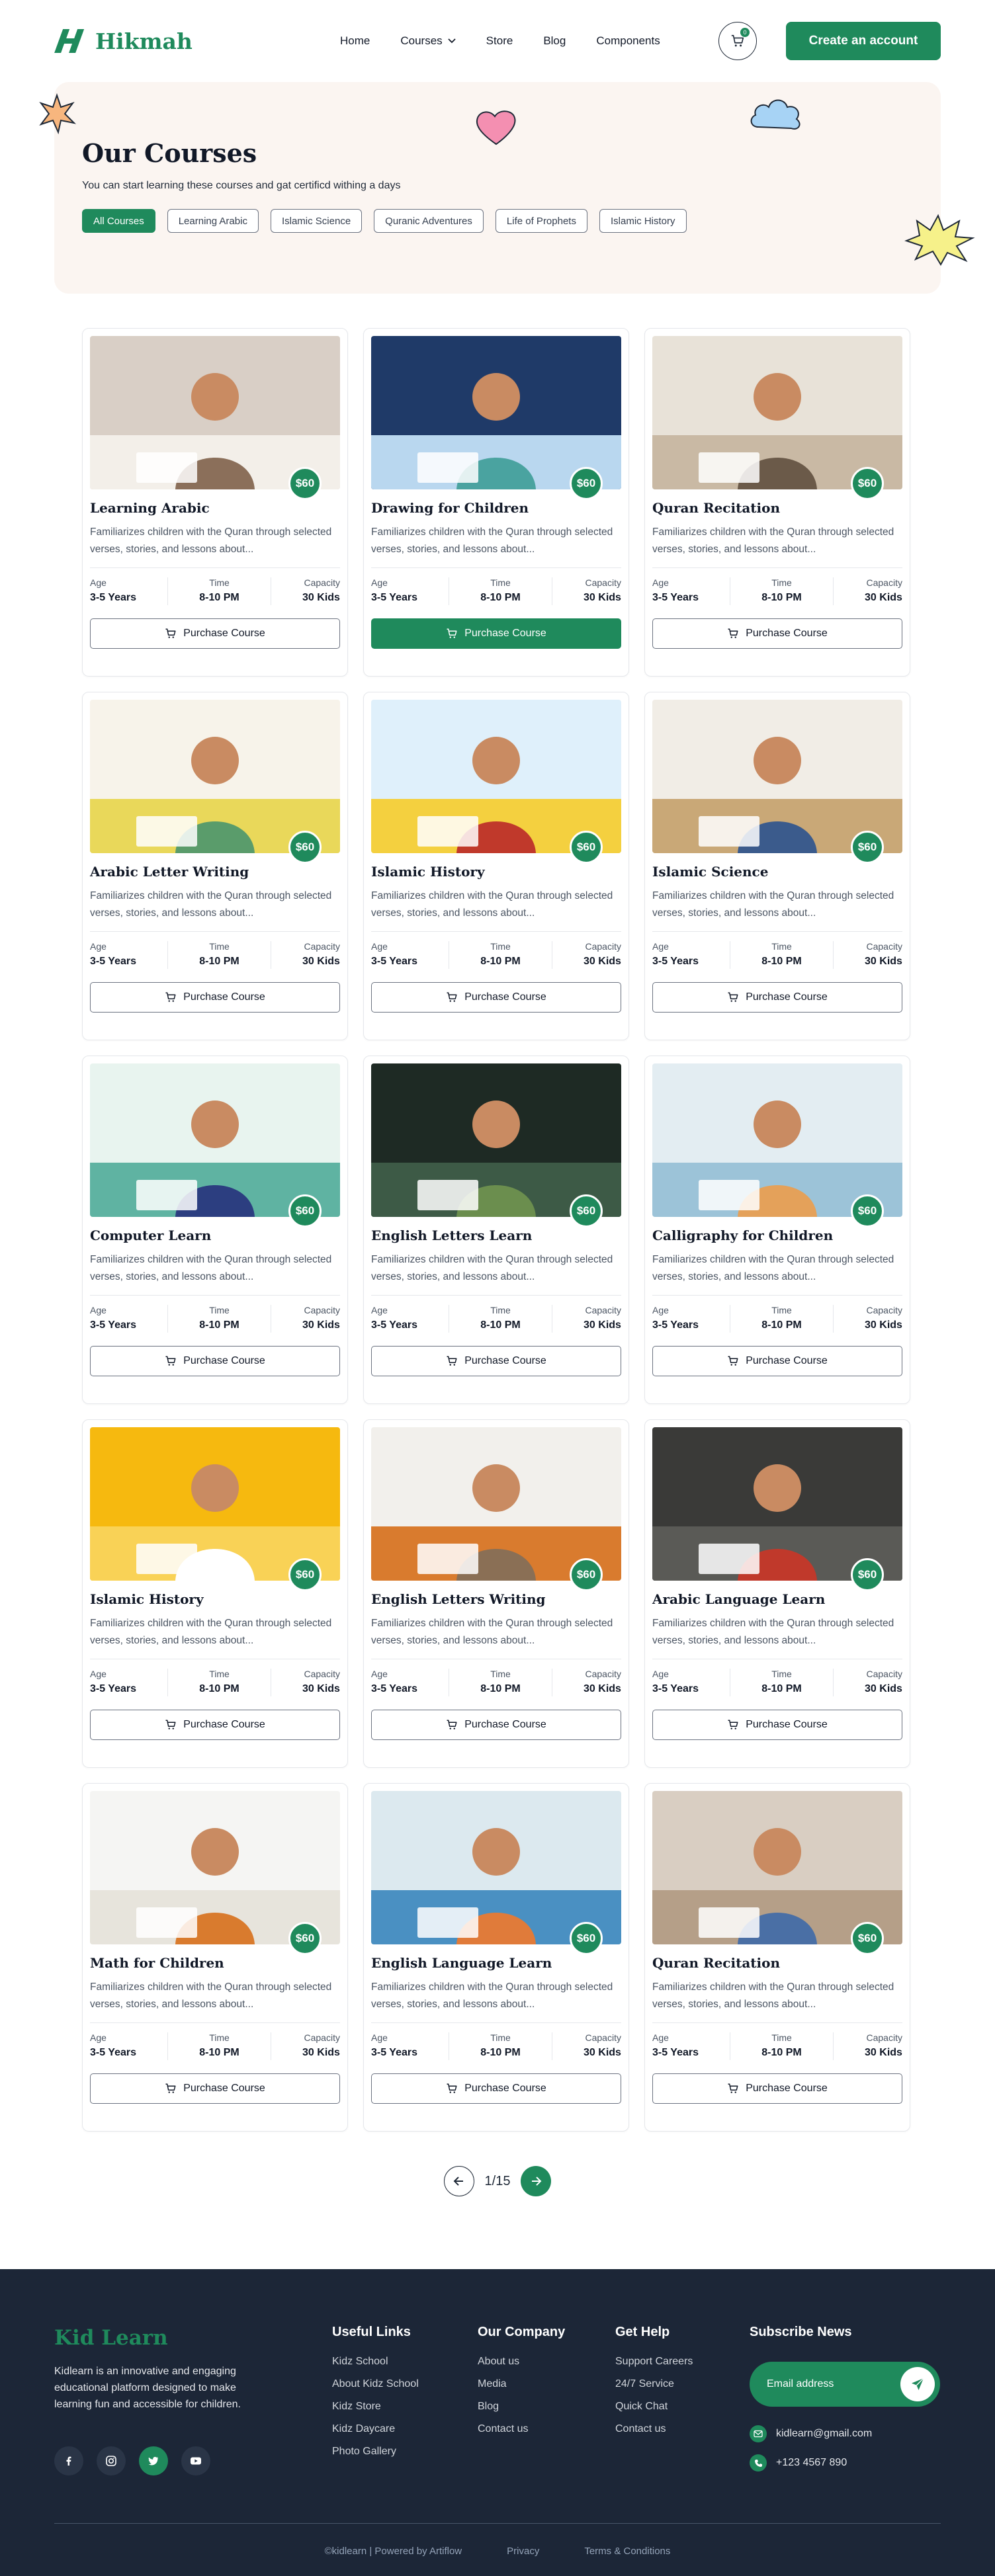 The image size is (995, 2576). What do you see at coordinates (213, 221) in the screenshot?
I see `filter-learning-arabic: Learning Arabic` at bounding box center [213, 221].